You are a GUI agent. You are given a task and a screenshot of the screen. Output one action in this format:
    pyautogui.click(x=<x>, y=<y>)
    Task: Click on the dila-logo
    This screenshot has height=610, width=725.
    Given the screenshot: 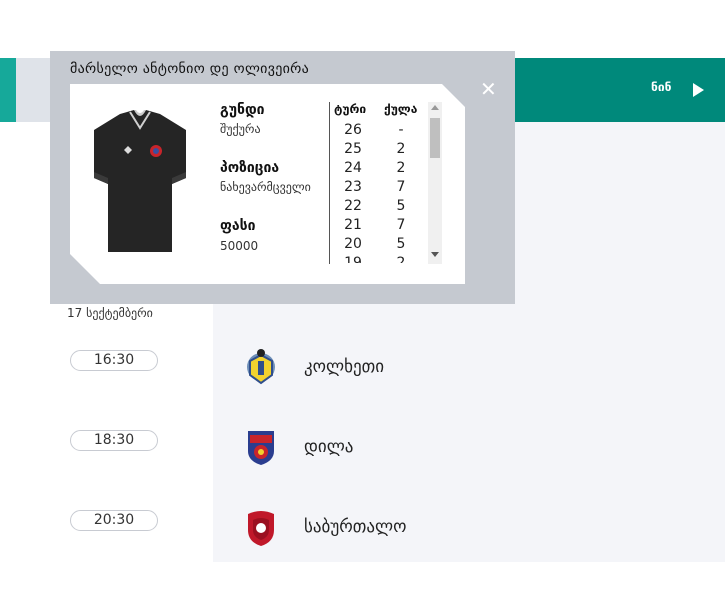 What is the action you would take?
    pyautogui.click(x=261, y=448)
    